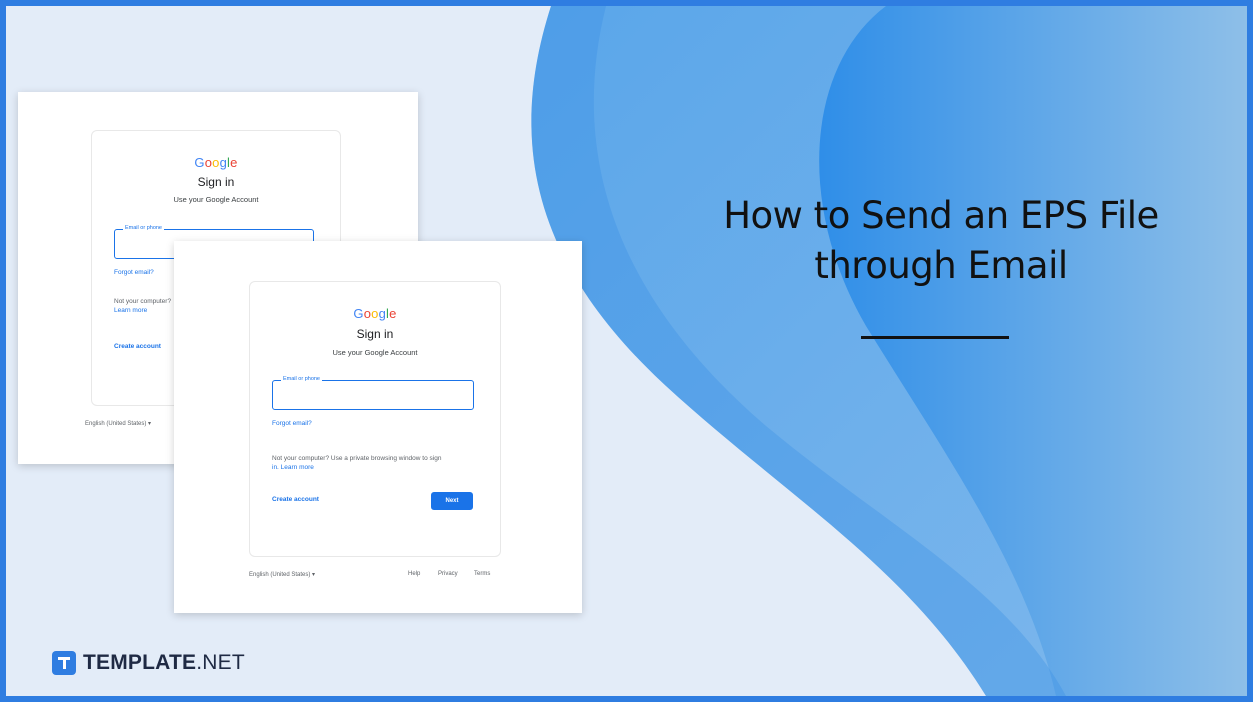  Describe the element at coordinates (64, 663) in the screenshot. I see `template-t-icon` at that location.